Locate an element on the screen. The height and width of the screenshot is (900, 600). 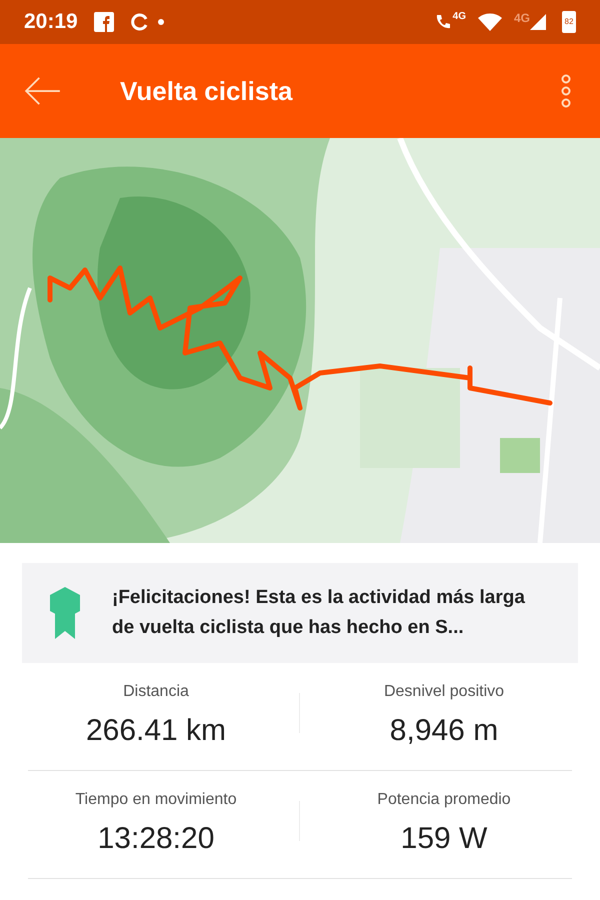
status-time: 20:19 is located at coordinates (51, 22).